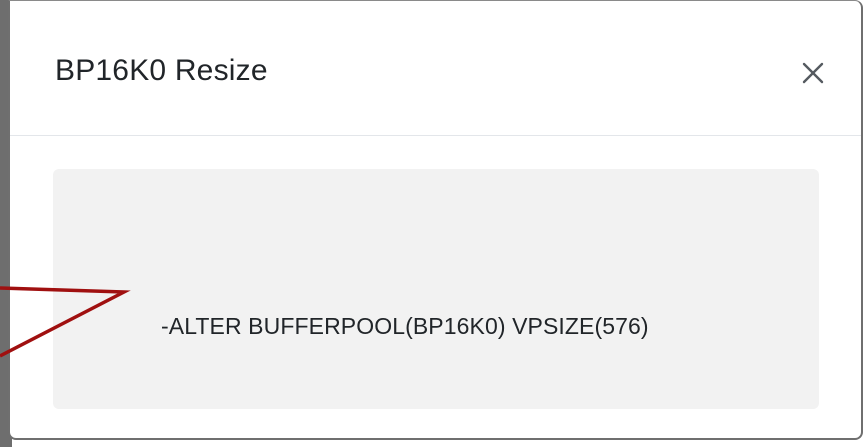 The height and width of the screenshot is (447, 865). I want to click on dialog-title: BP16K0 Resize, so click(161, 70).